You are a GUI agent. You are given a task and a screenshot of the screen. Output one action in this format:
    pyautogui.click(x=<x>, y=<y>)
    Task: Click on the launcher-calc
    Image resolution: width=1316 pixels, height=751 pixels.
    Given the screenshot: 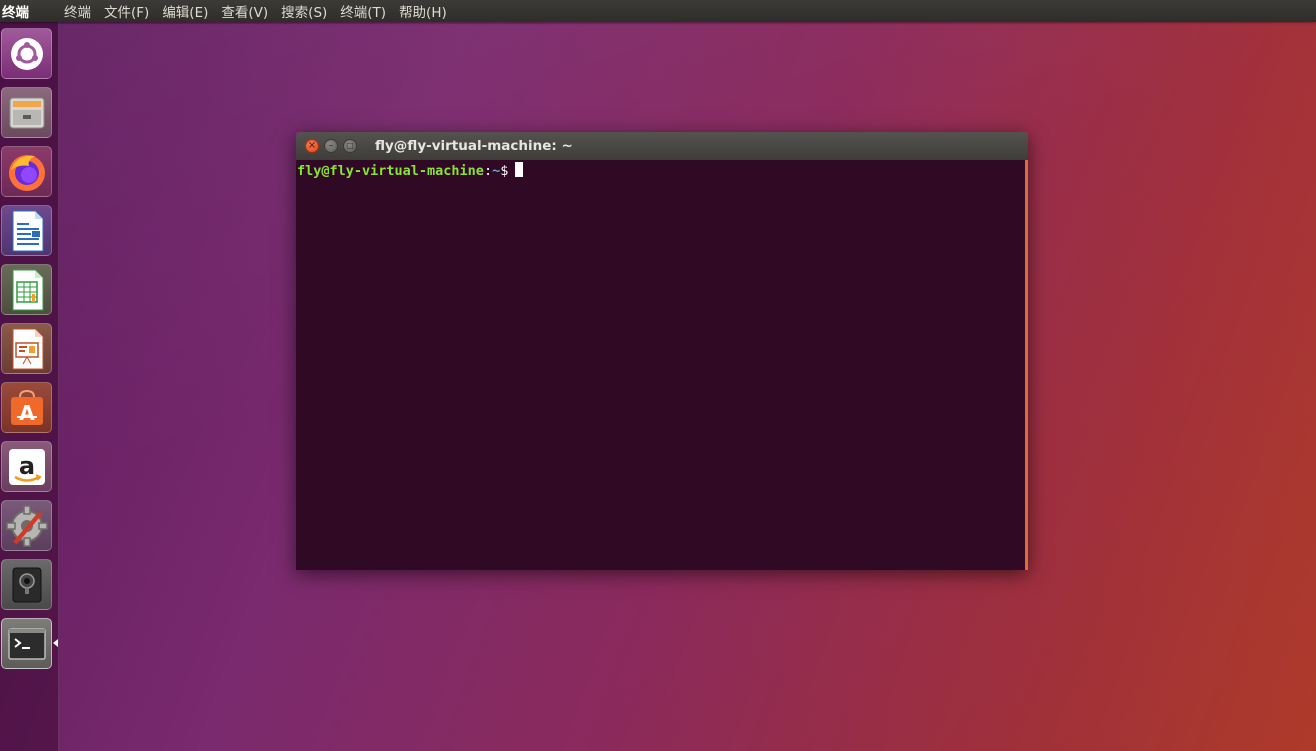 What is the action you would take?
    pyautogui.click(x=26, y=289)
    